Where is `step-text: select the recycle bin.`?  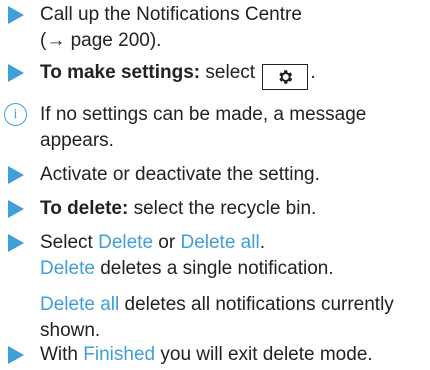
step-text: select the recycle bin. is located at coordinates (222, 208).